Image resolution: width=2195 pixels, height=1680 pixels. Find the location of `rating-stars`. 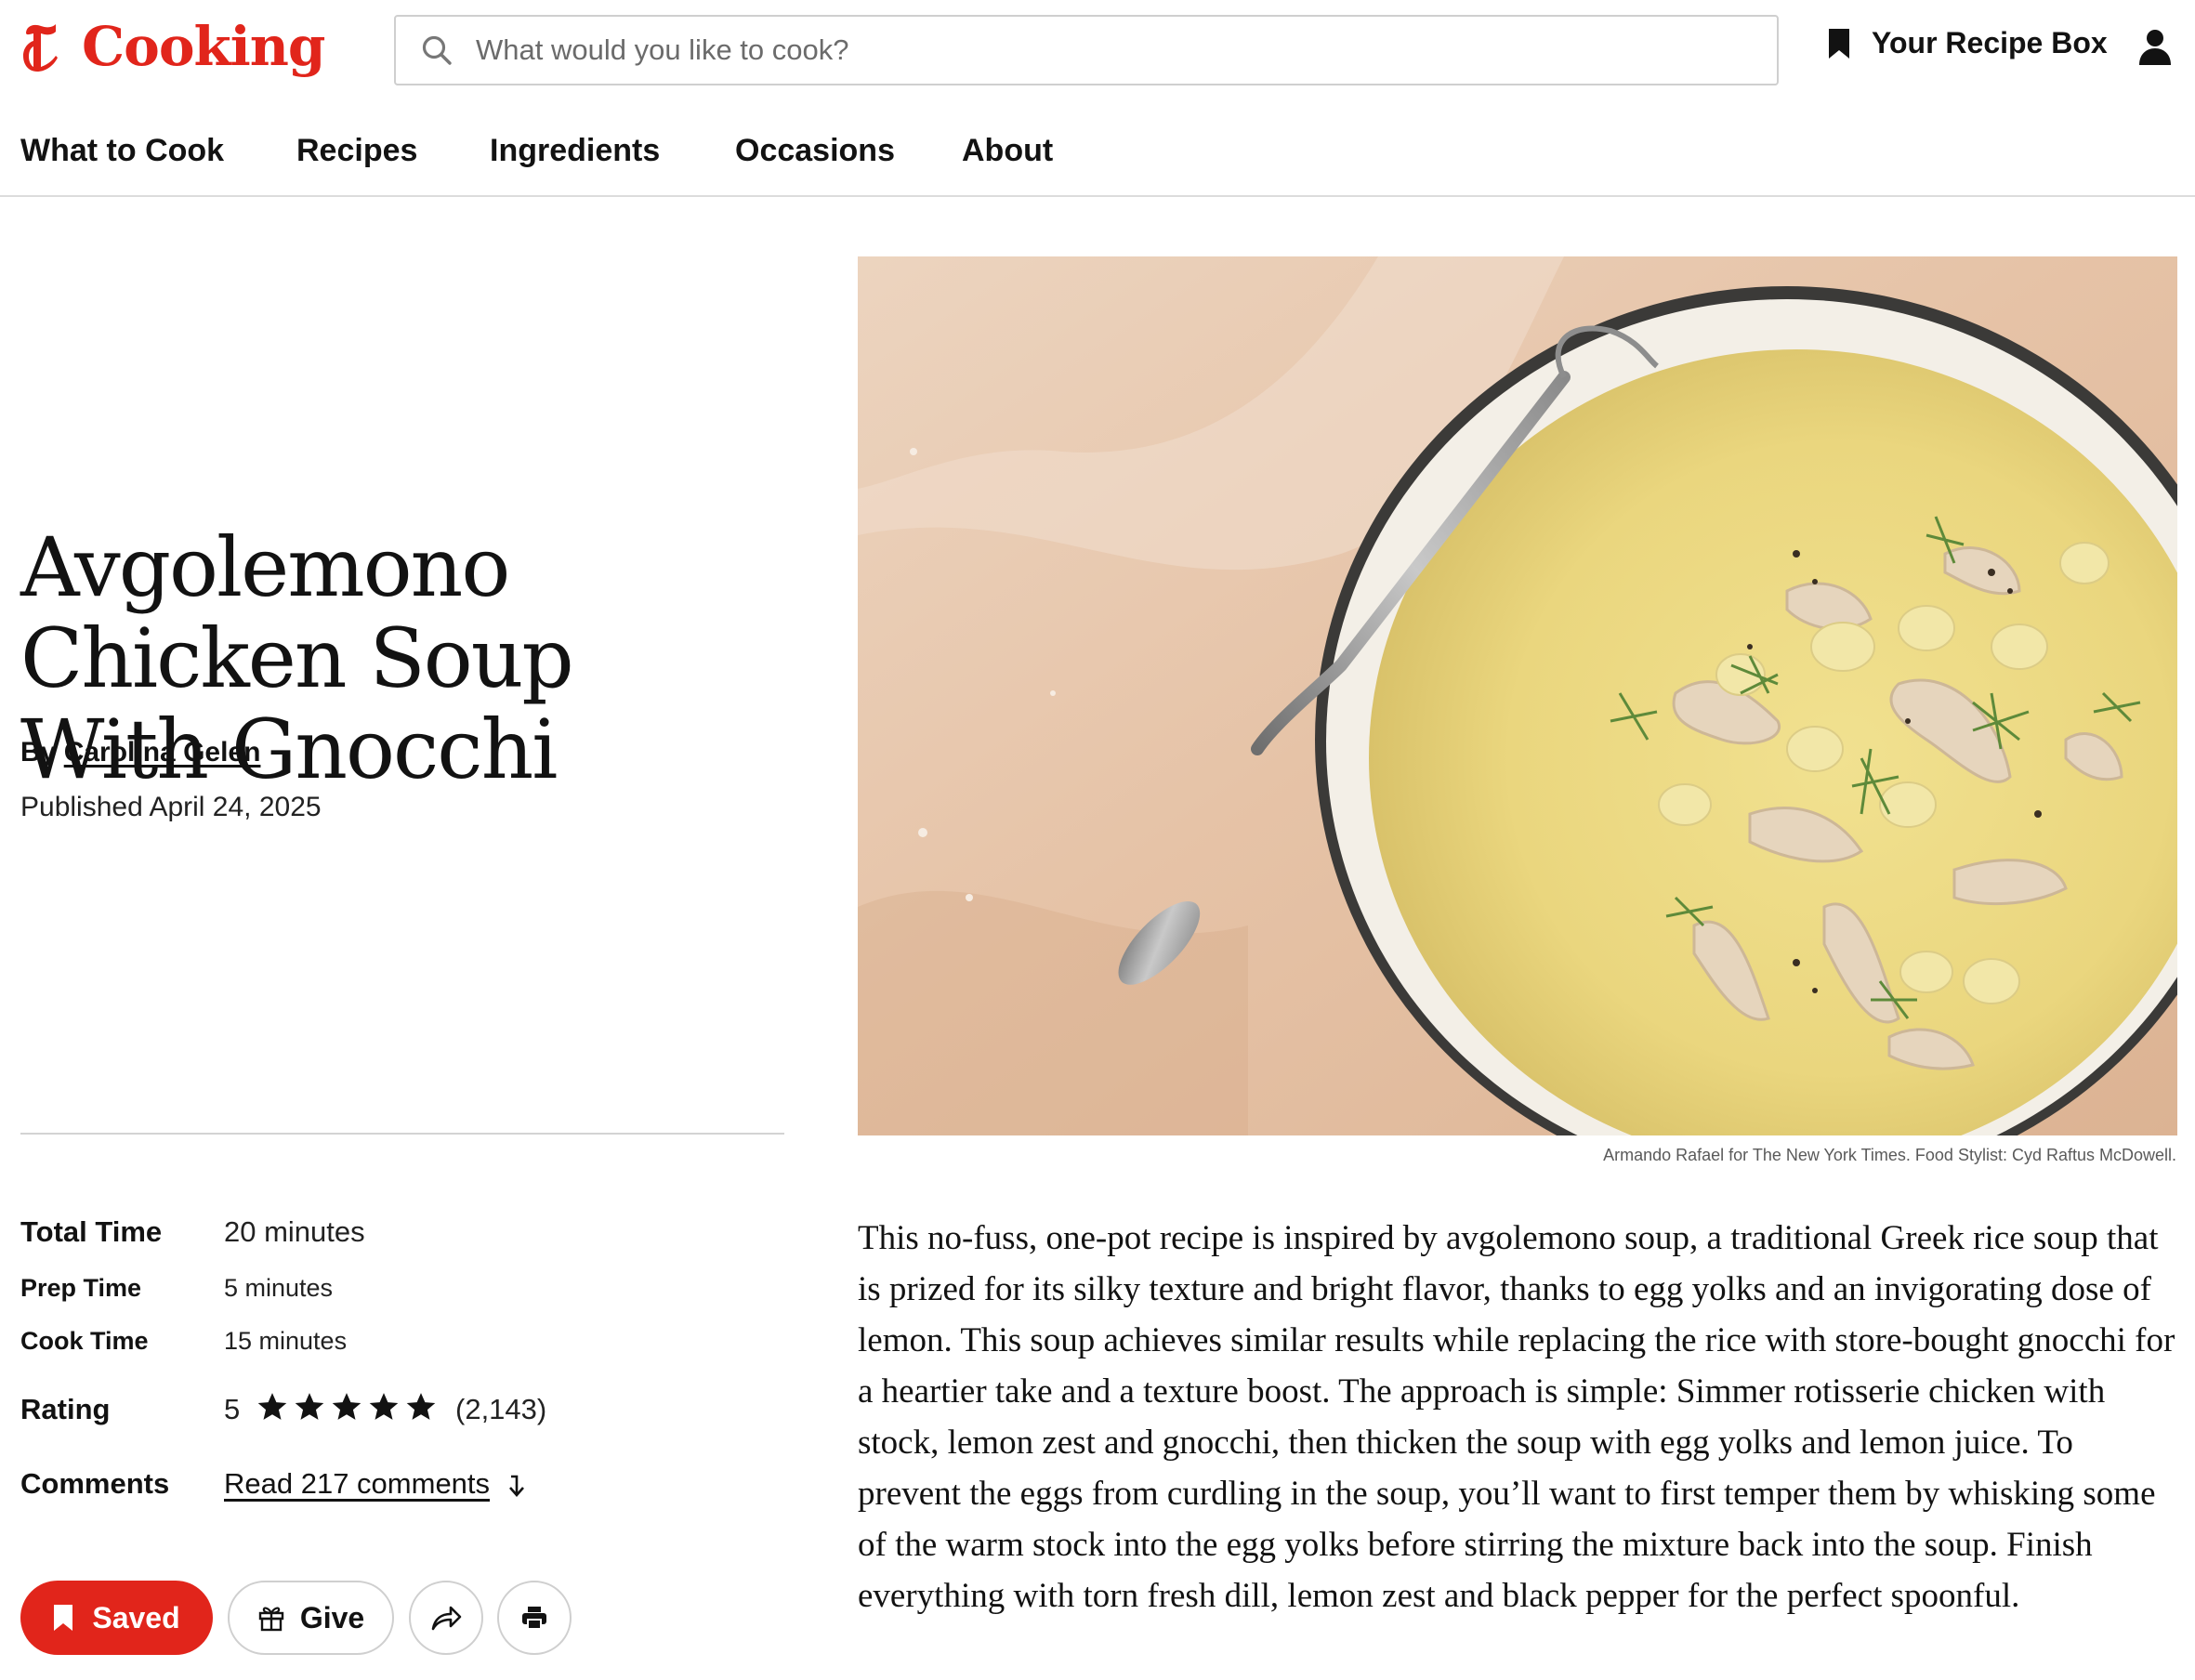

rating-stars is located at coordinates (346, 1407).